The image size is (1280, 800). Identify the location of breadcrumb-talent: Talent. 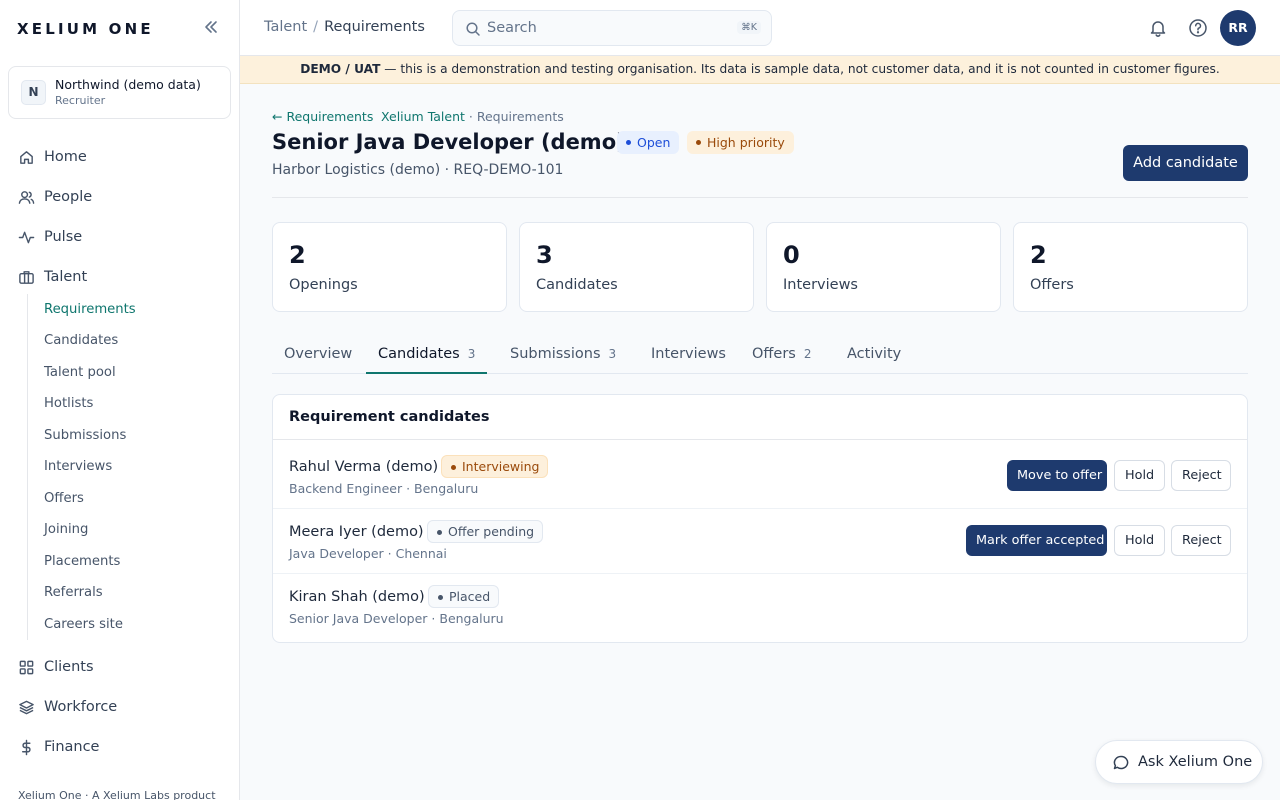
(285, 27).